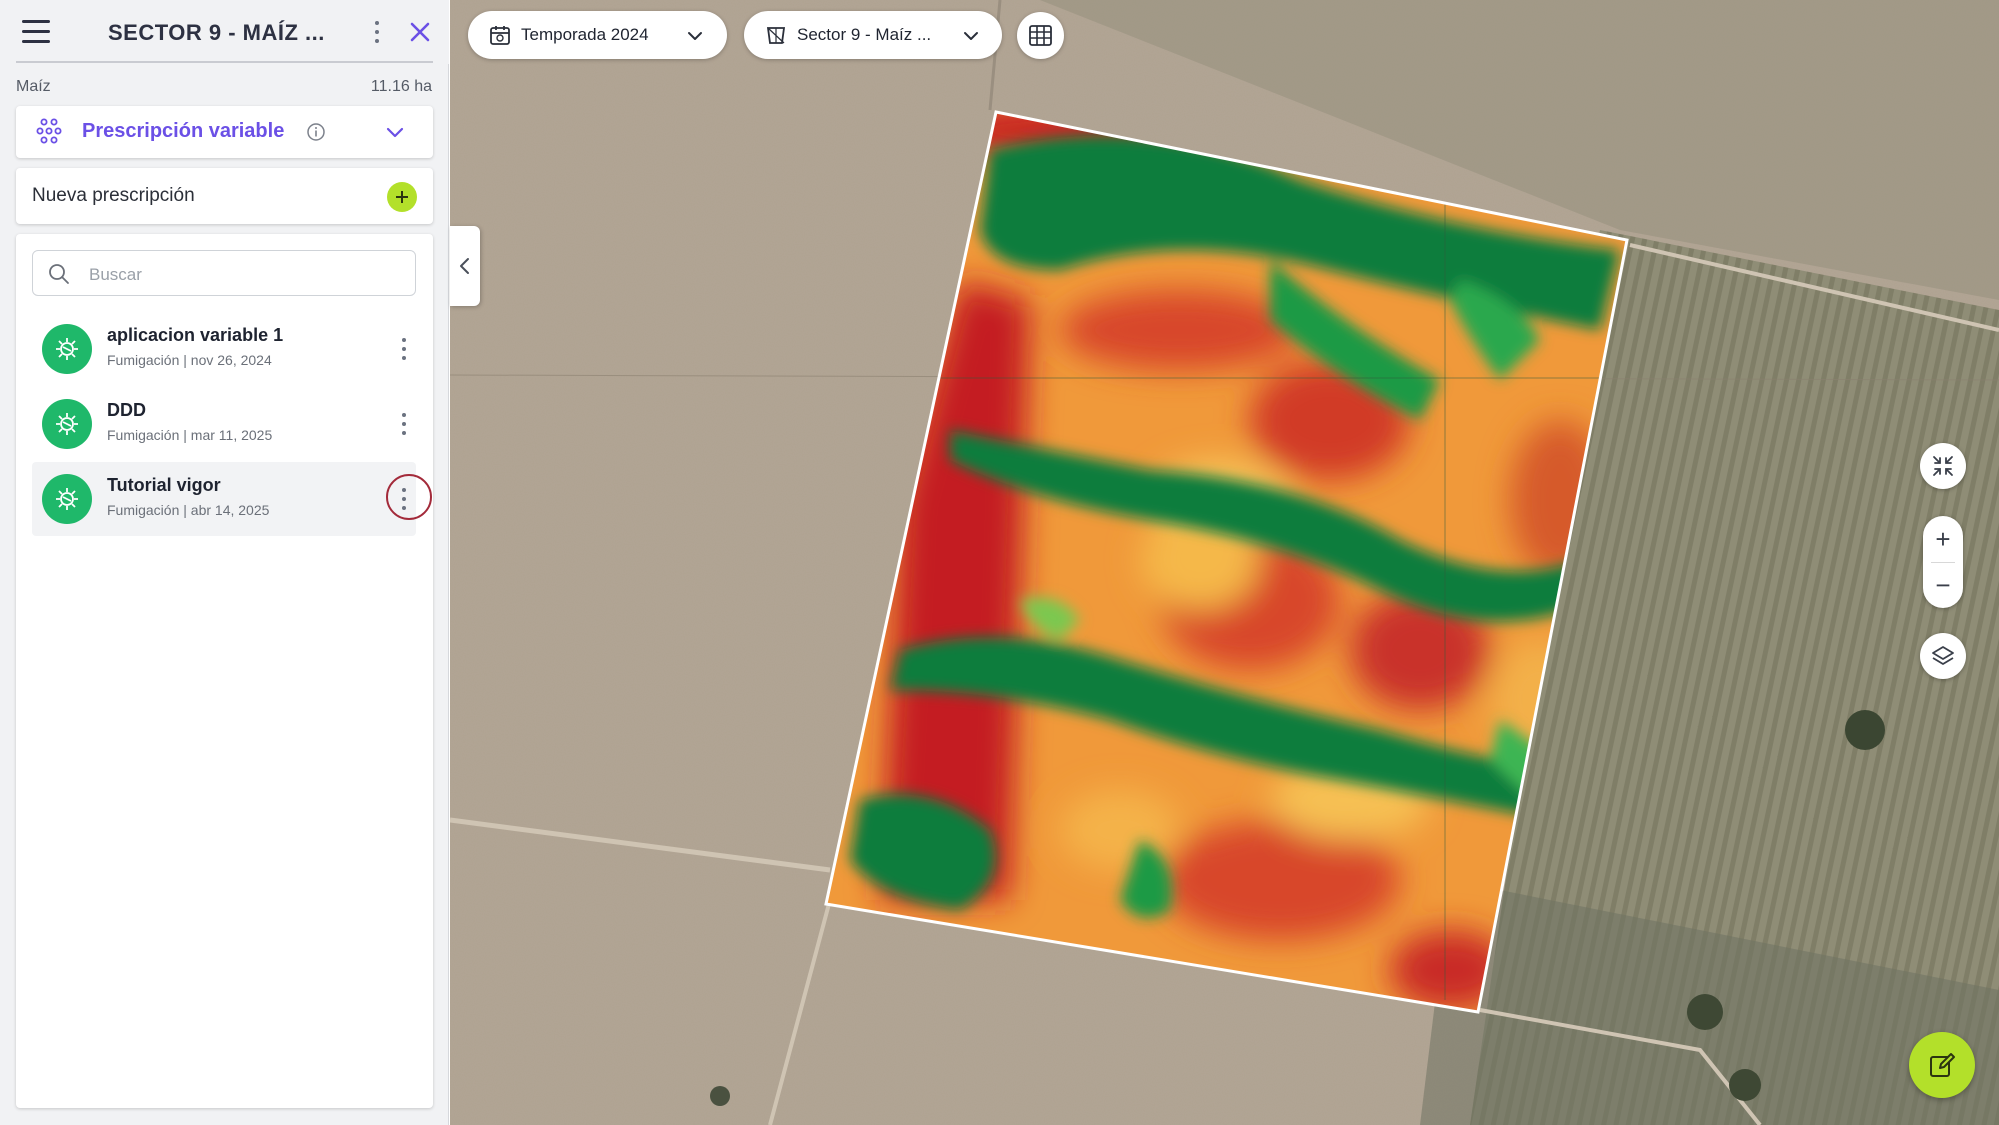  I want to click on season-label: Temporada 2024, so click(585, 34).